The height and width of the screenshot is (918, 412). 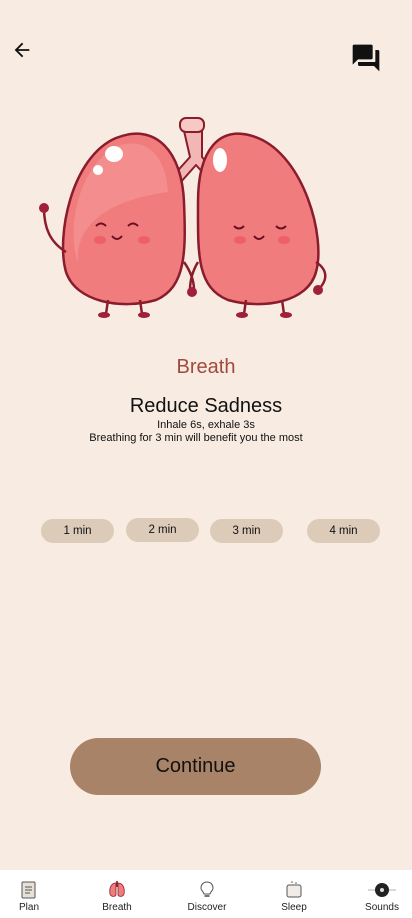 I want to click on chat-button, so click(x=366, y=58).